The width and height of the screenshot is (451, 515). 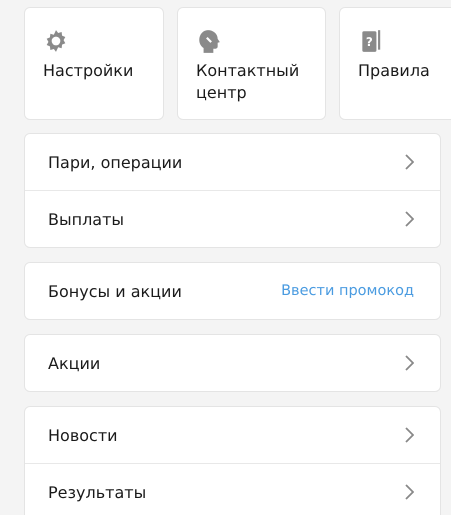 I want to click on menu-row: Выплаты, so click(x=232, y=218).